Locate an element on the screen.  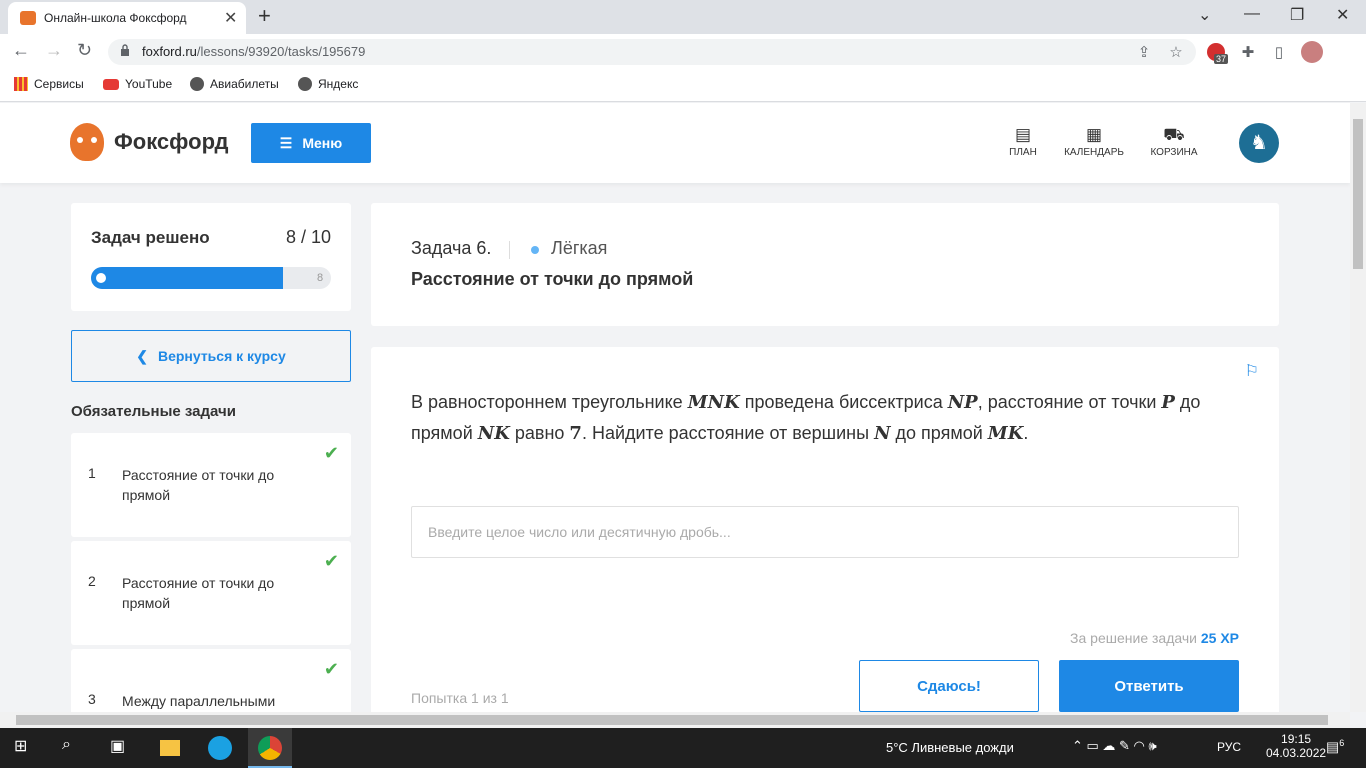
close-tab-icon: ✕ is located at coordinates (230, 18).